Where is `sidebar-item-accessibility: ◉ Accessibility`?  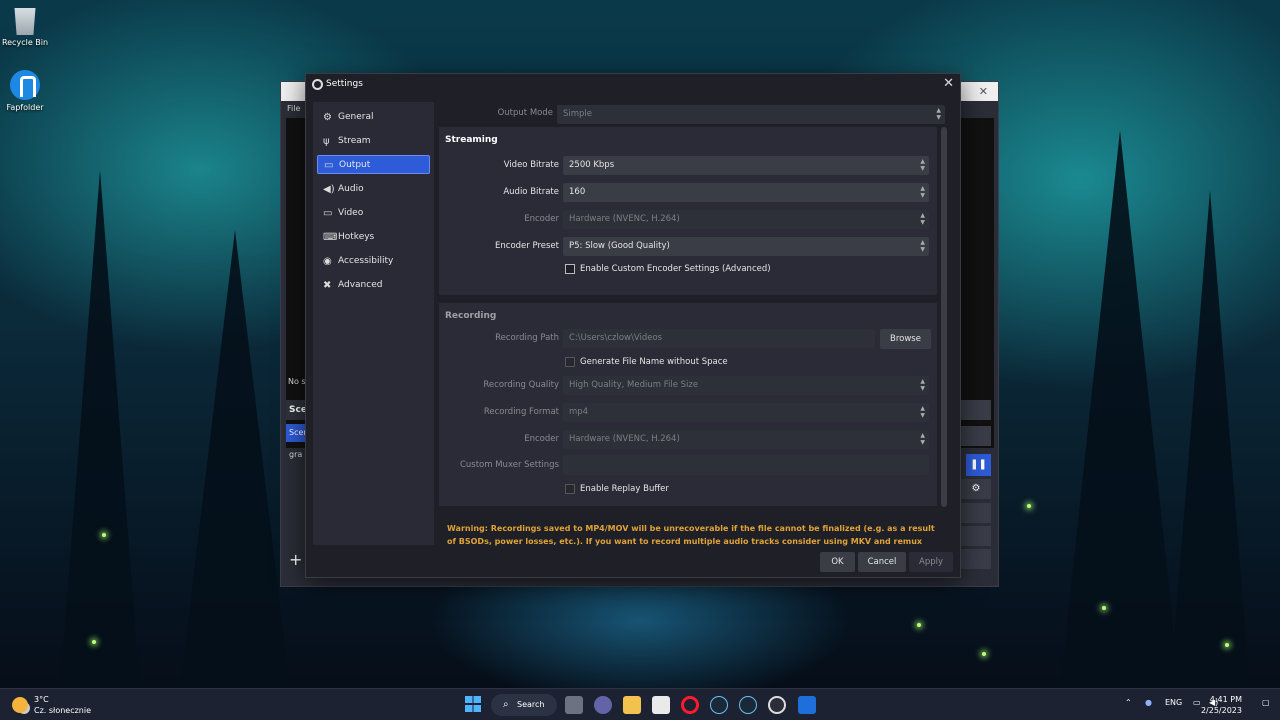
sidebar-item-accessibility: ◉ Accessibility is located at coordinates (373, 261).